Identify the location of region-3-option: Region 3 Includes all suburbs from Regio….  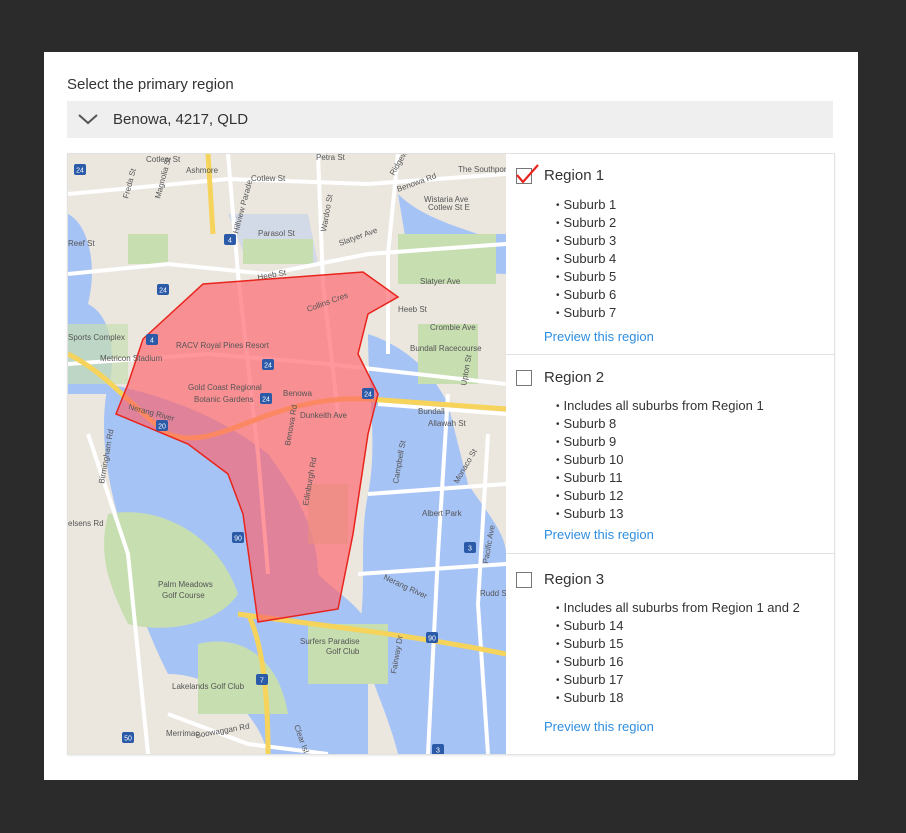
(670, 653).